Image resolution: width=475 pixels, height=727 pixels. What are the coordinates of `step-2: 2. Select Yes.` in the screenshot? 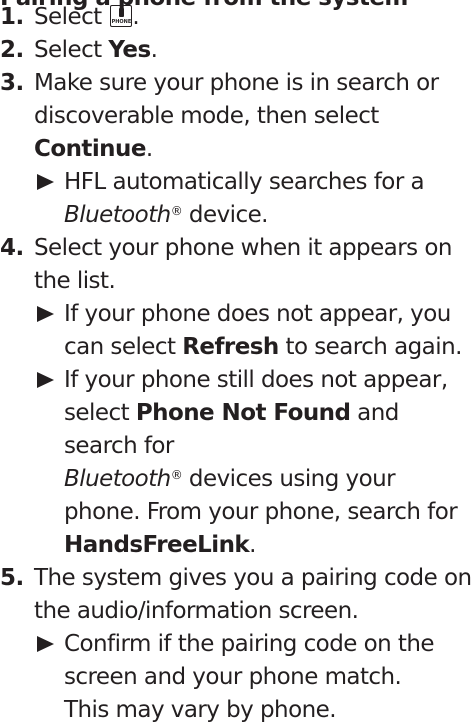 It's located at (237, 50).